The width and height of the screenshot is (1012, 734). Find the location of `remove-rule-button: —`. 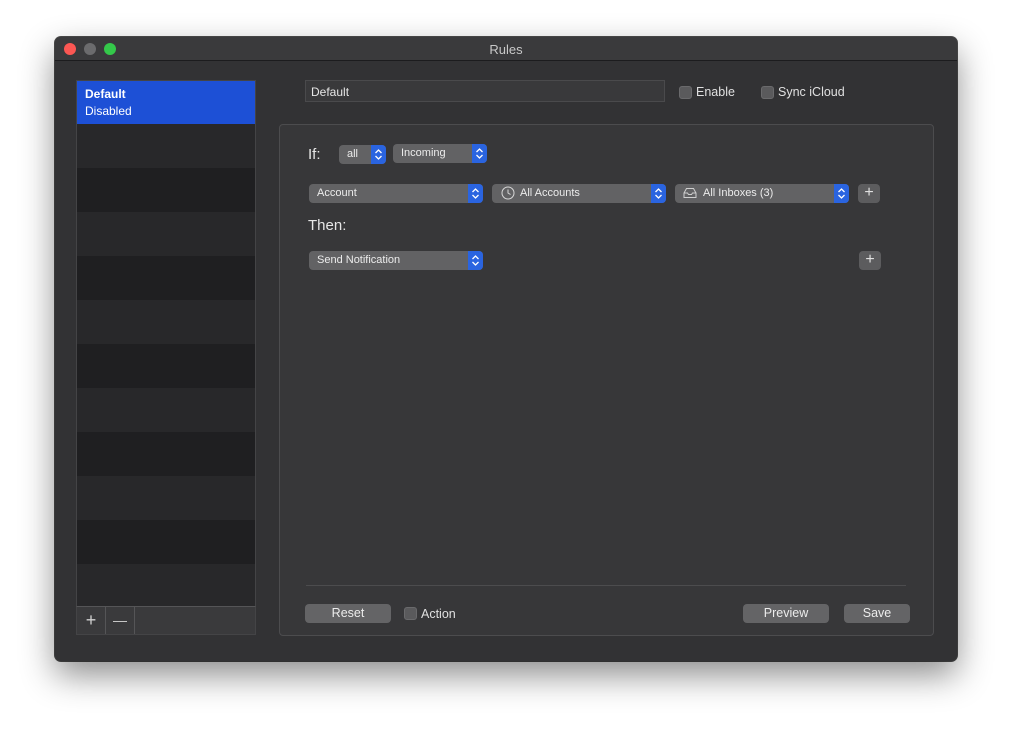

remove-rule-button: — is located at coordinates (120, 620).